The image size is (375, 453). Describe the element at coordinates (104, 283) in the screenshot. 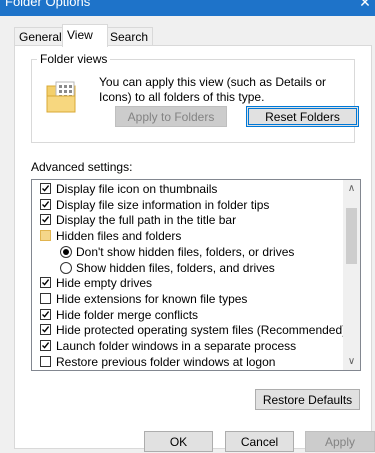

I see `setting-label: Hide empty drives` at that location.